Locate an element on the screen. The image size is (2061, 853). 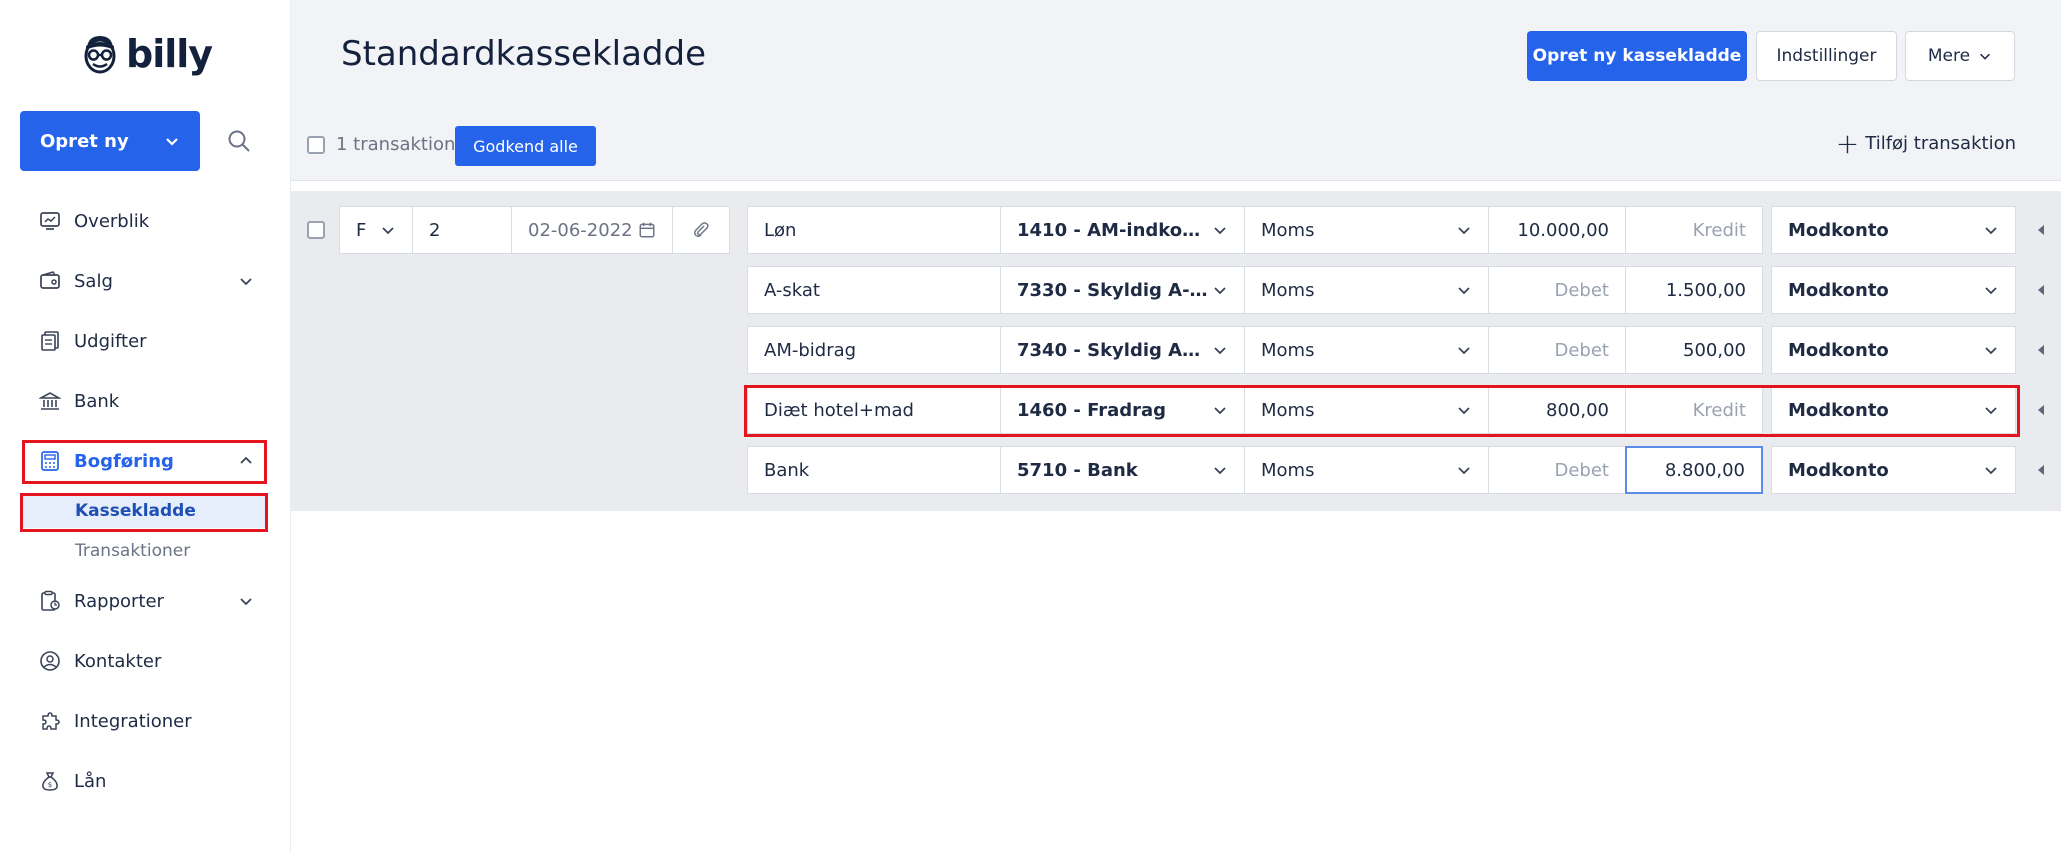
sidebar-item-label: Udgifter is located at coordinates (110, 341).